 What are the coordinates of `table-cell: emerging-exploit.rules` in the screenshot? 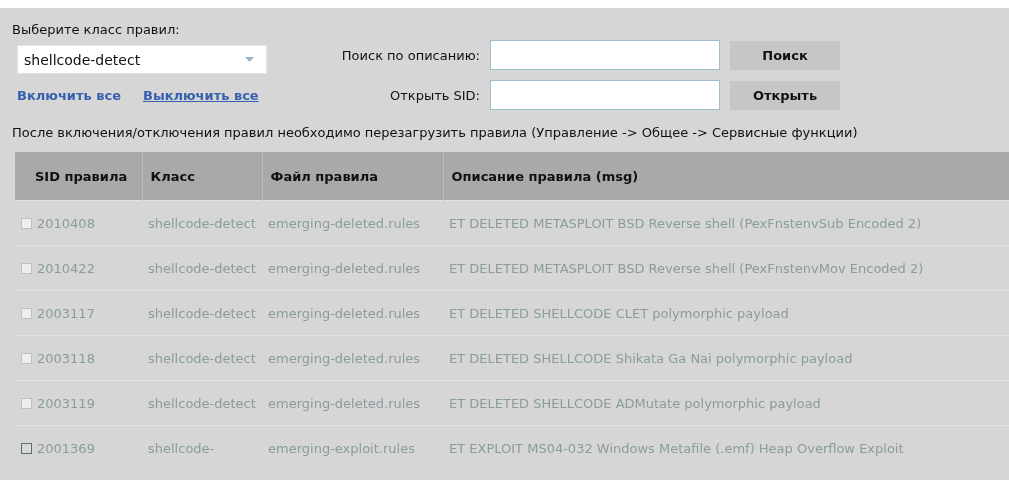 It's located at (352, 447).